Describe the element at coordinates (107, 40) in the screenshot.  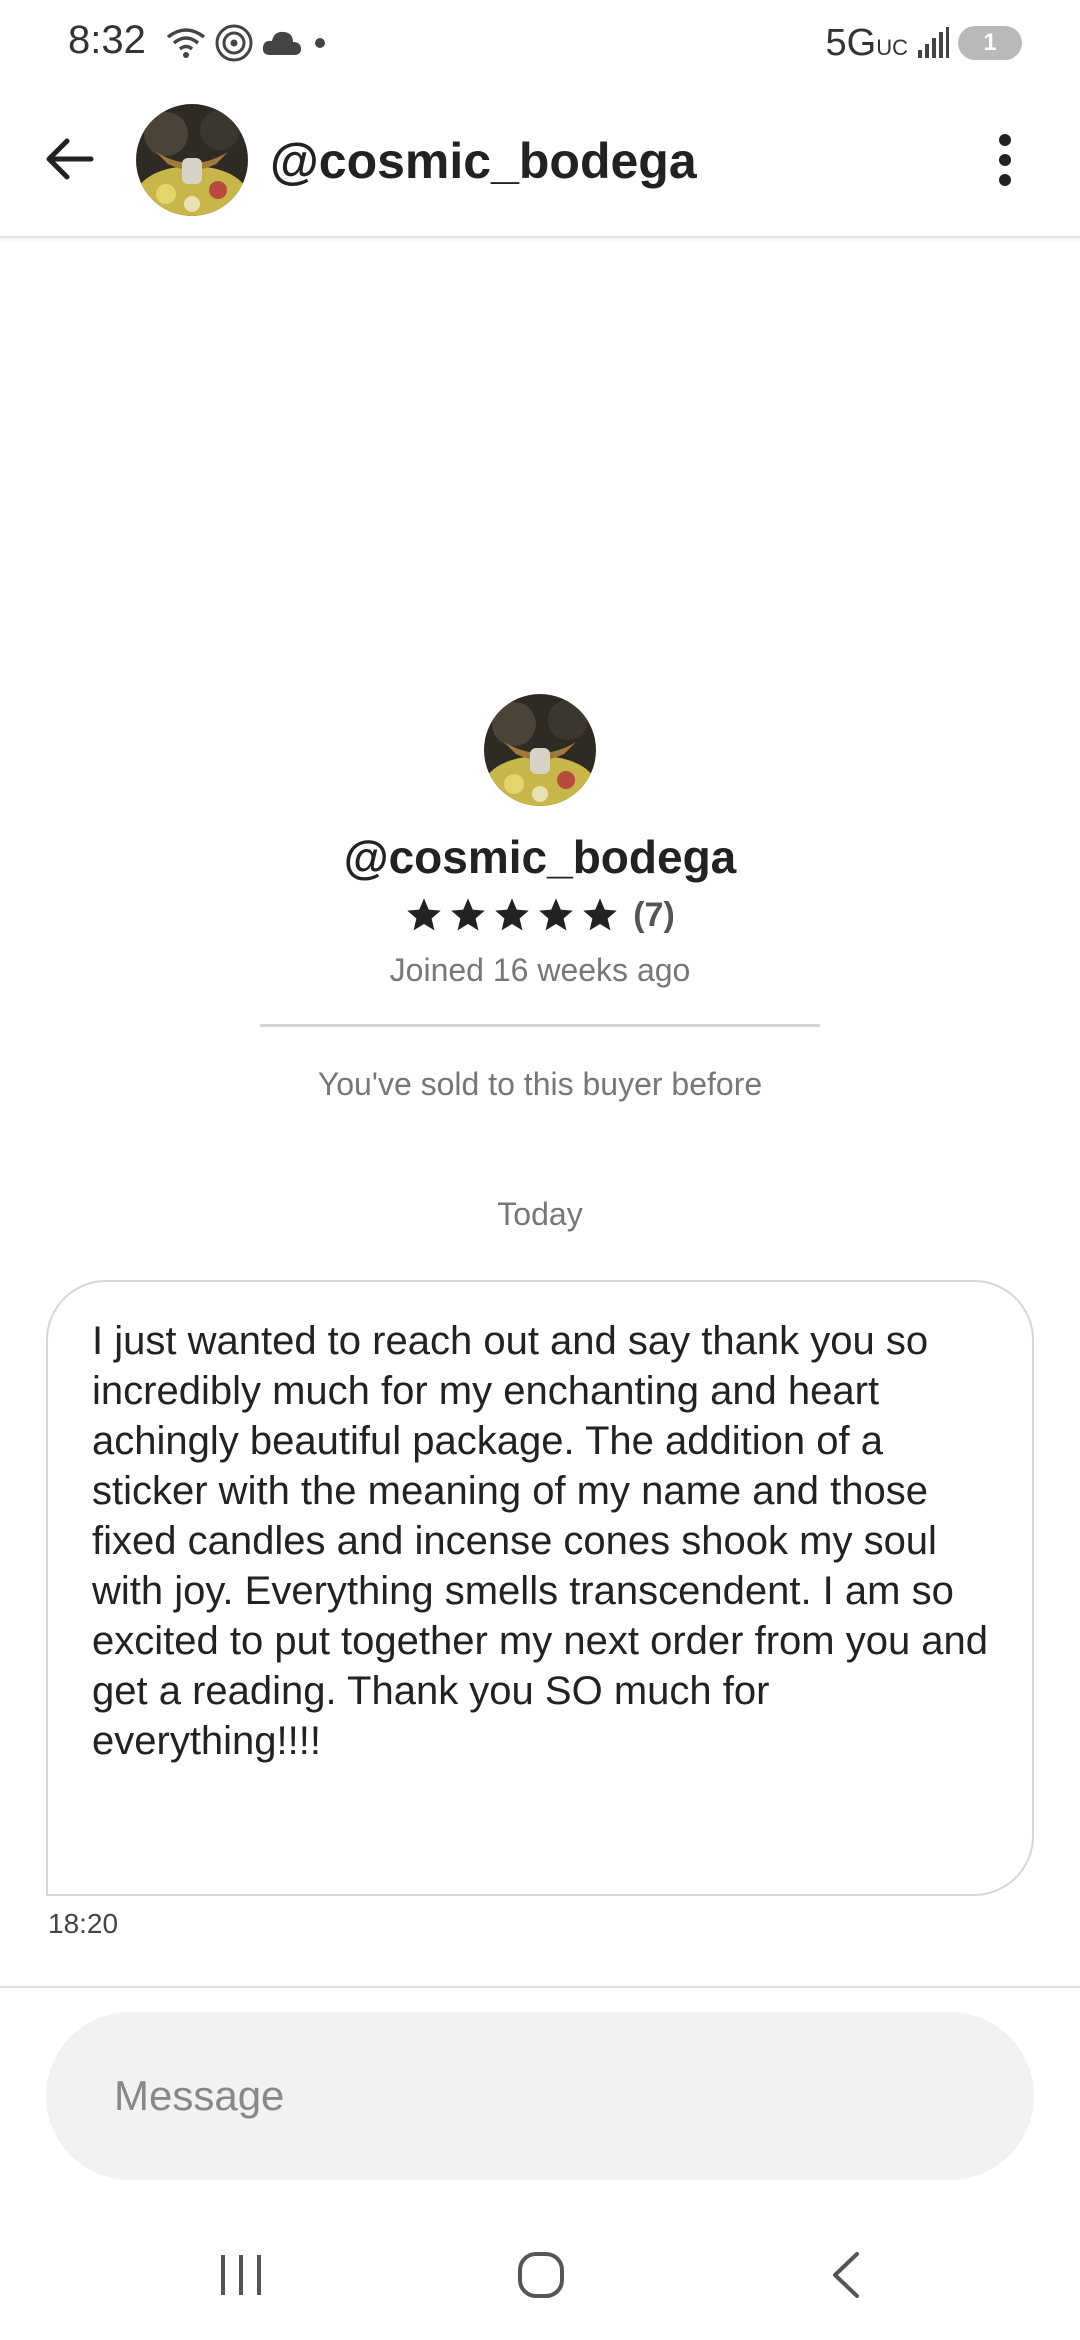
I see `status-time: 8:32` at that location.